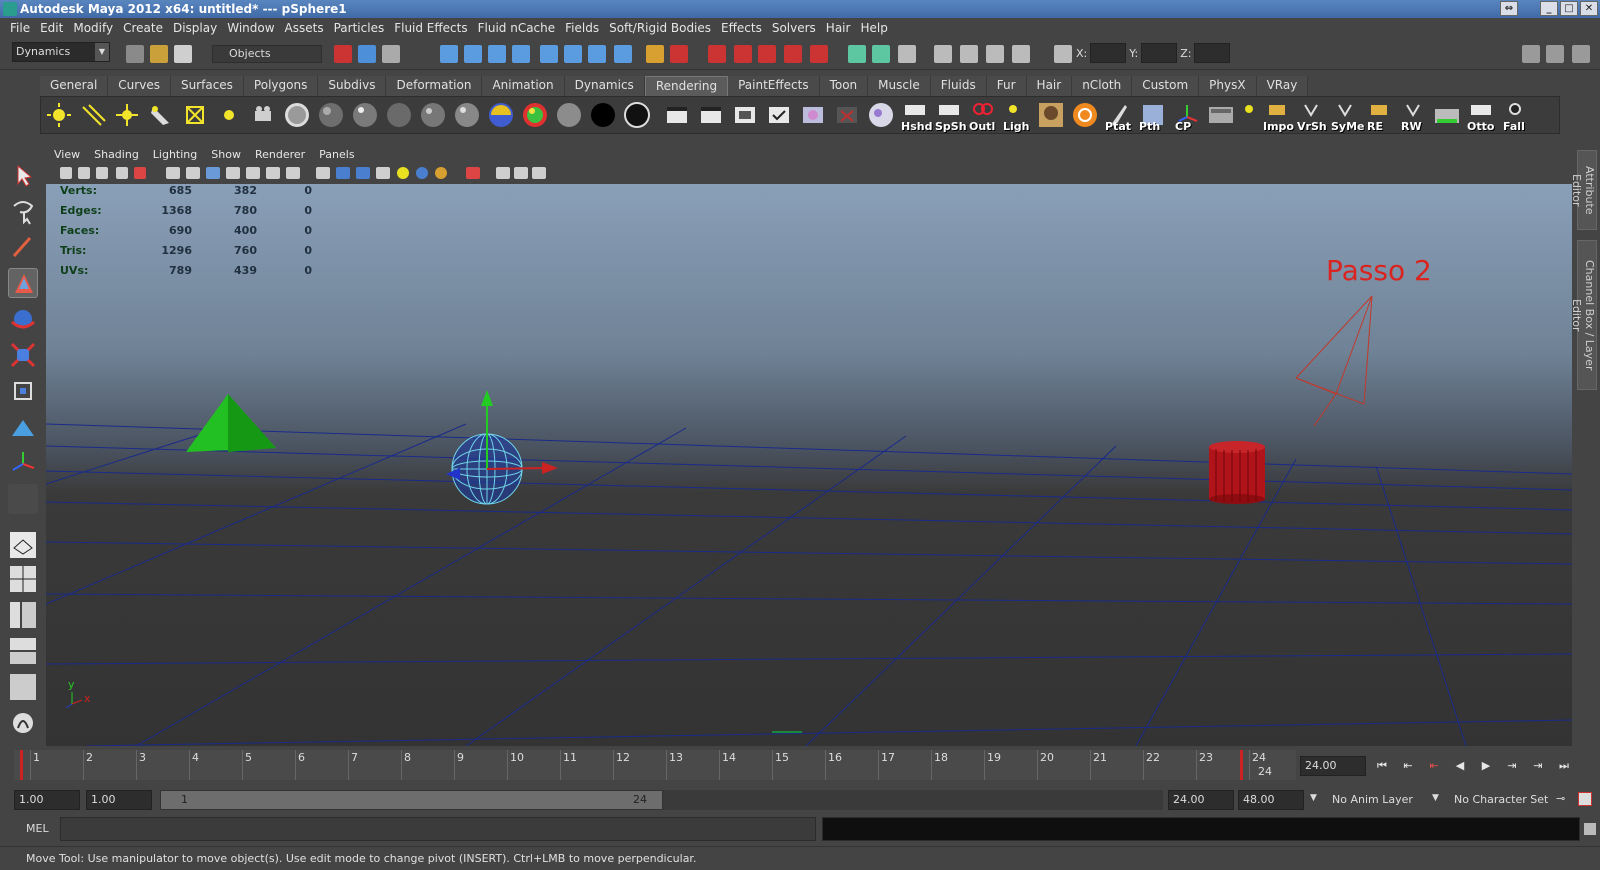 The image size is (1600, 870). Describe the element at coordinates (597, 54) in the screenshot. I see `mask-curve-icon` at that location.